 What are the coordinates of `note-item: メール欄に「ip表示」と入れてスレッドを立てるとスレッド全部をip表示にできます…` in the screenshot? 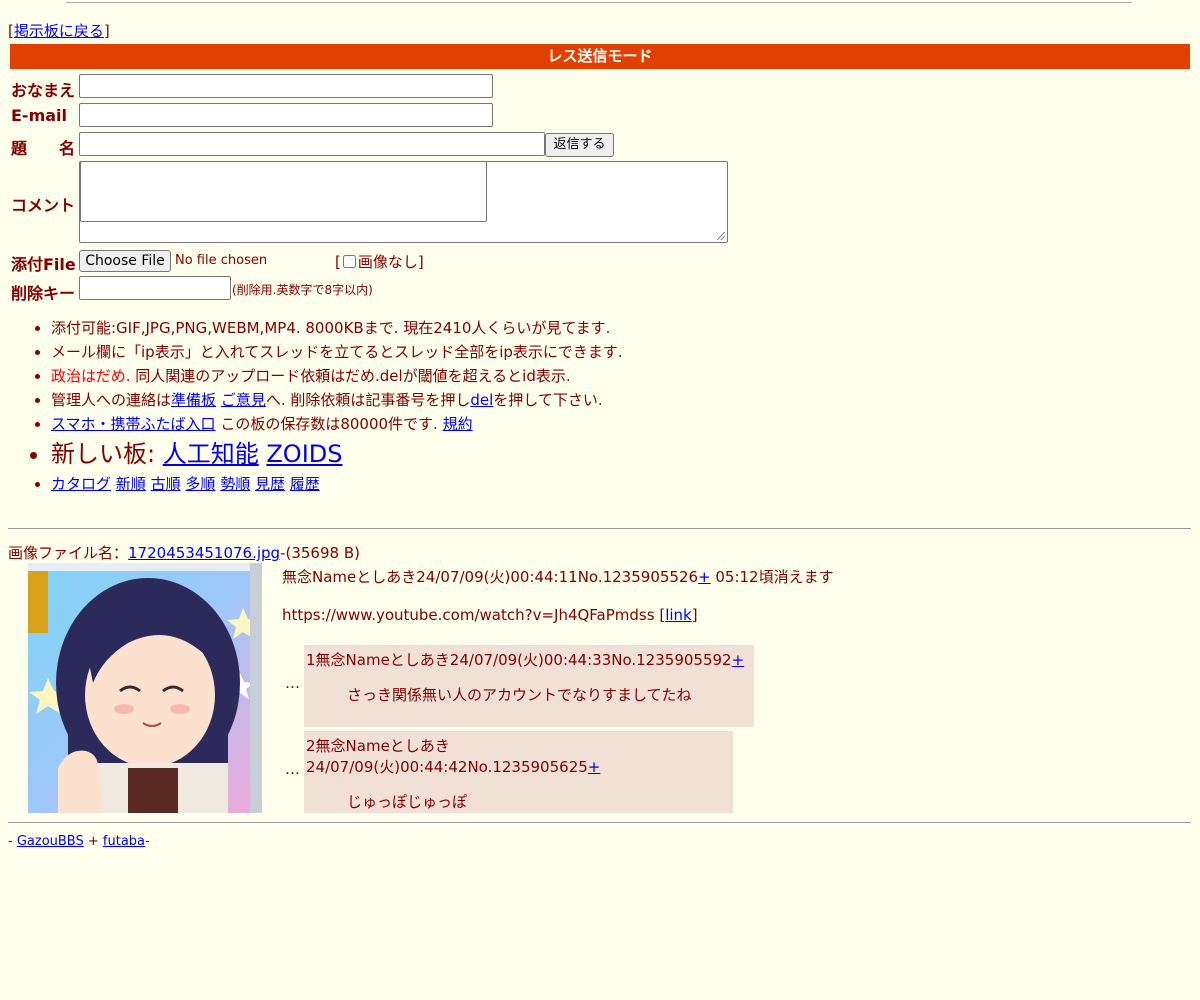 It's located at (337, 352).